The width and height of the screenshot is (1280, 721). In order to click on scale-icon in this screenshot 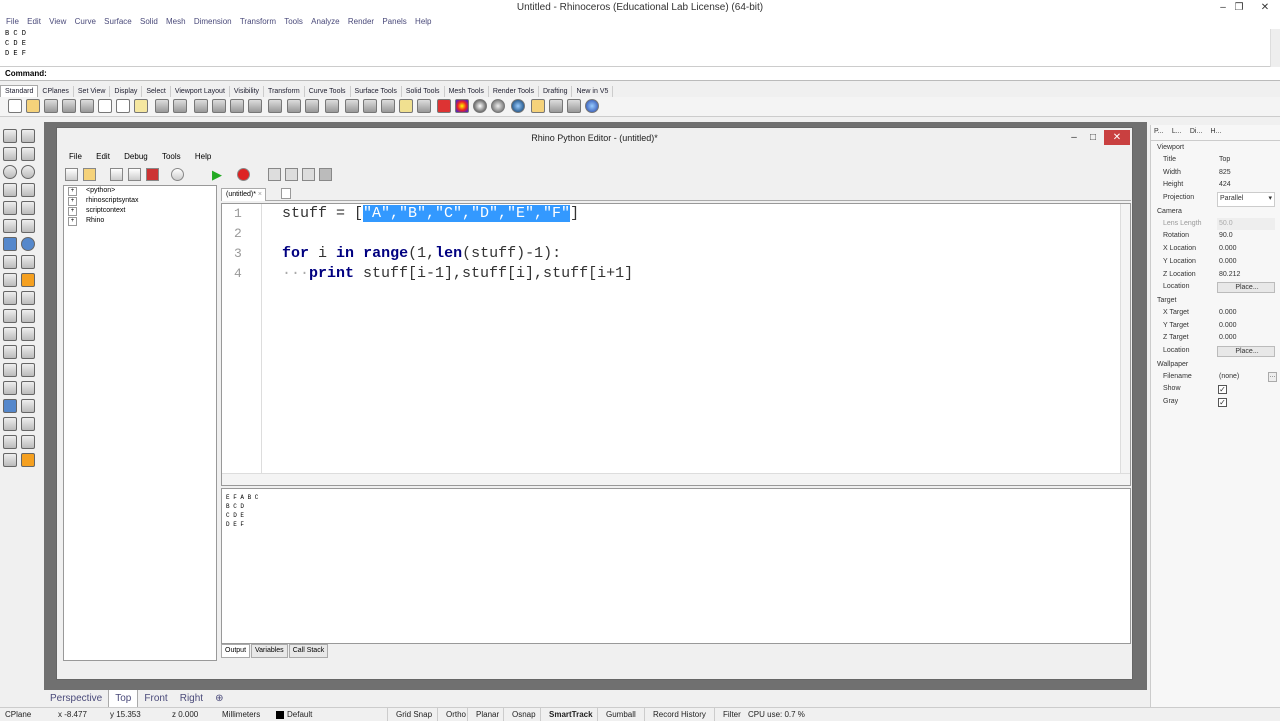, I will do `click(28, 298)`.